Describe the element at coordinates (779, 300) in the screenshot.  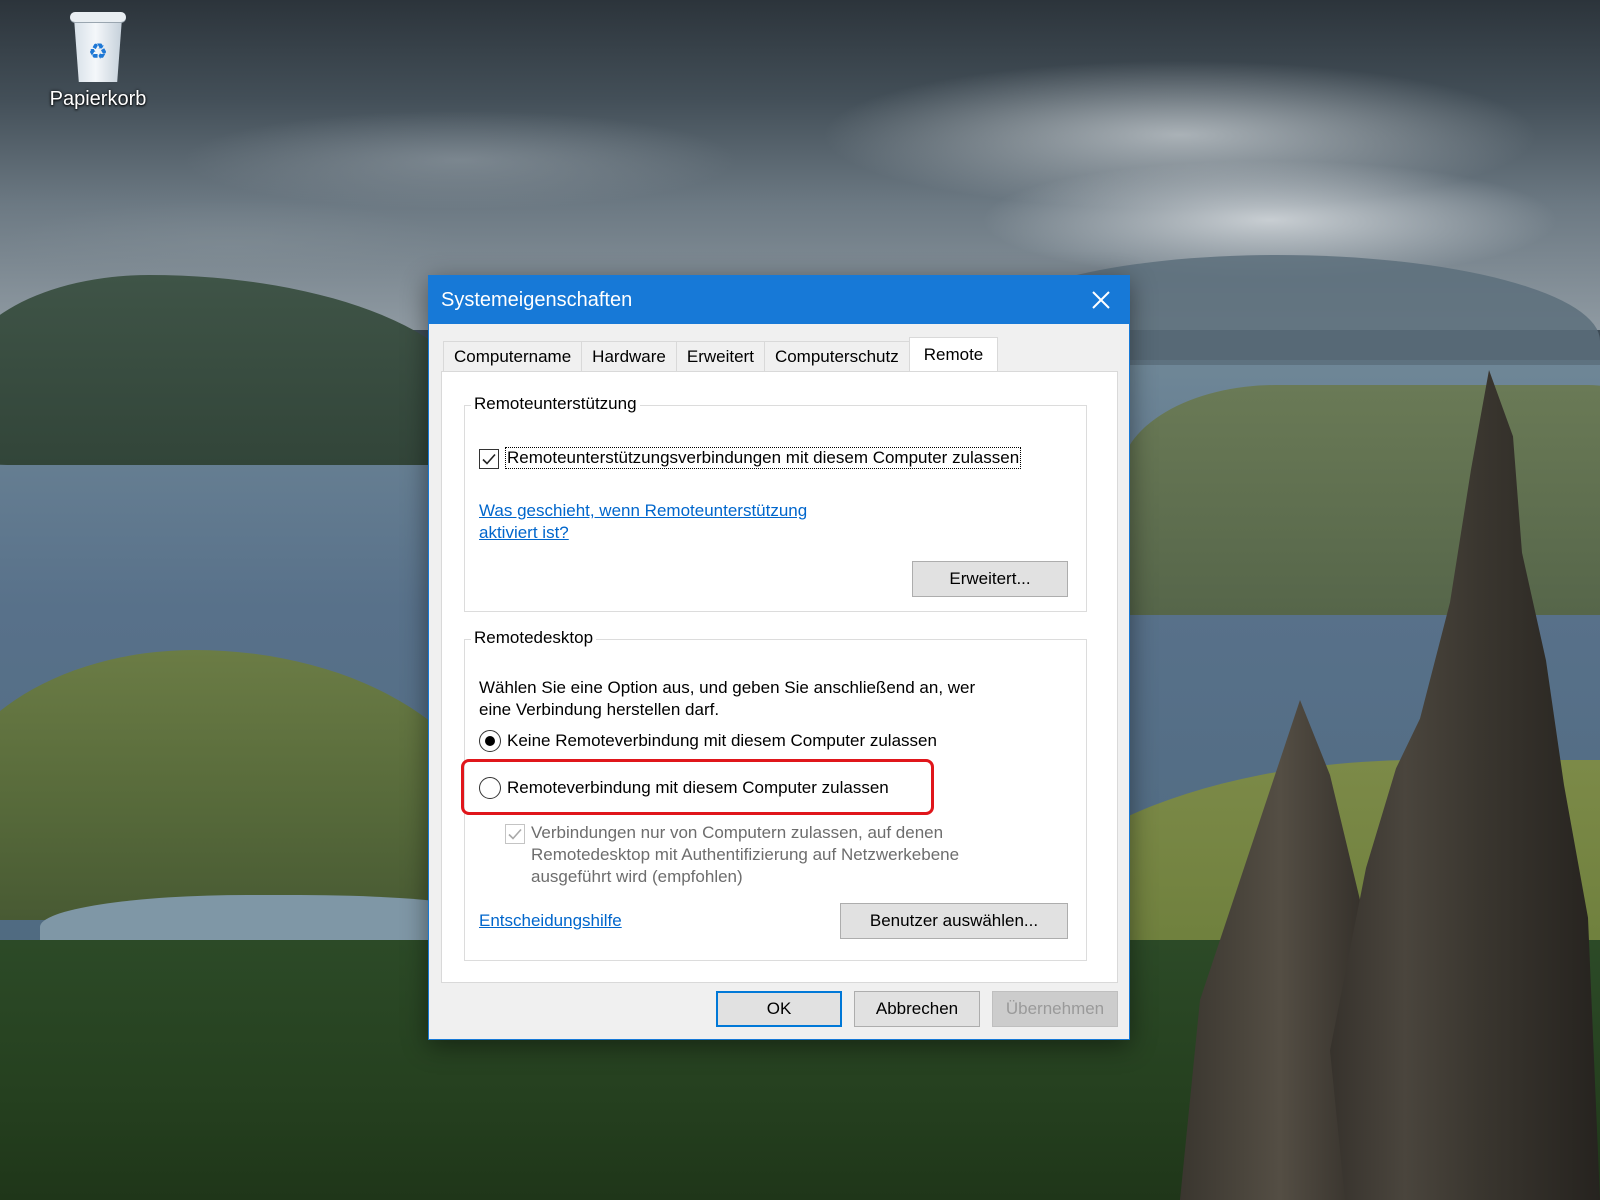
I see `dialog-titlebar: Systemeigenschaften` at that location.